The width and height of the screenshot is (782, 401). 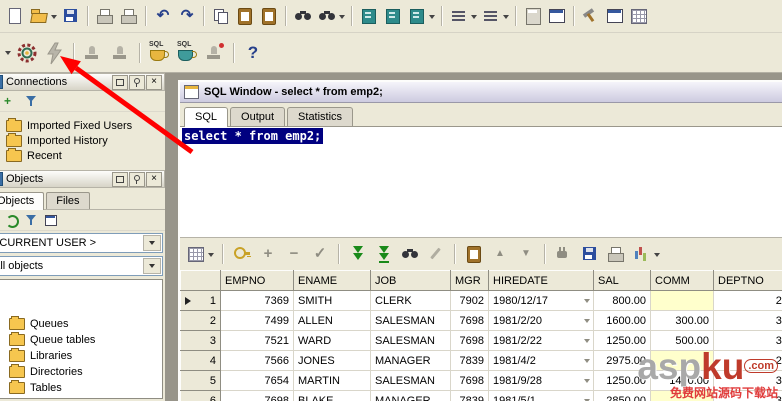 What do you see at coordinates (320, 254) in the screenshot?
I see `post-changes-button: ✓` at bounding box center [320, 254].